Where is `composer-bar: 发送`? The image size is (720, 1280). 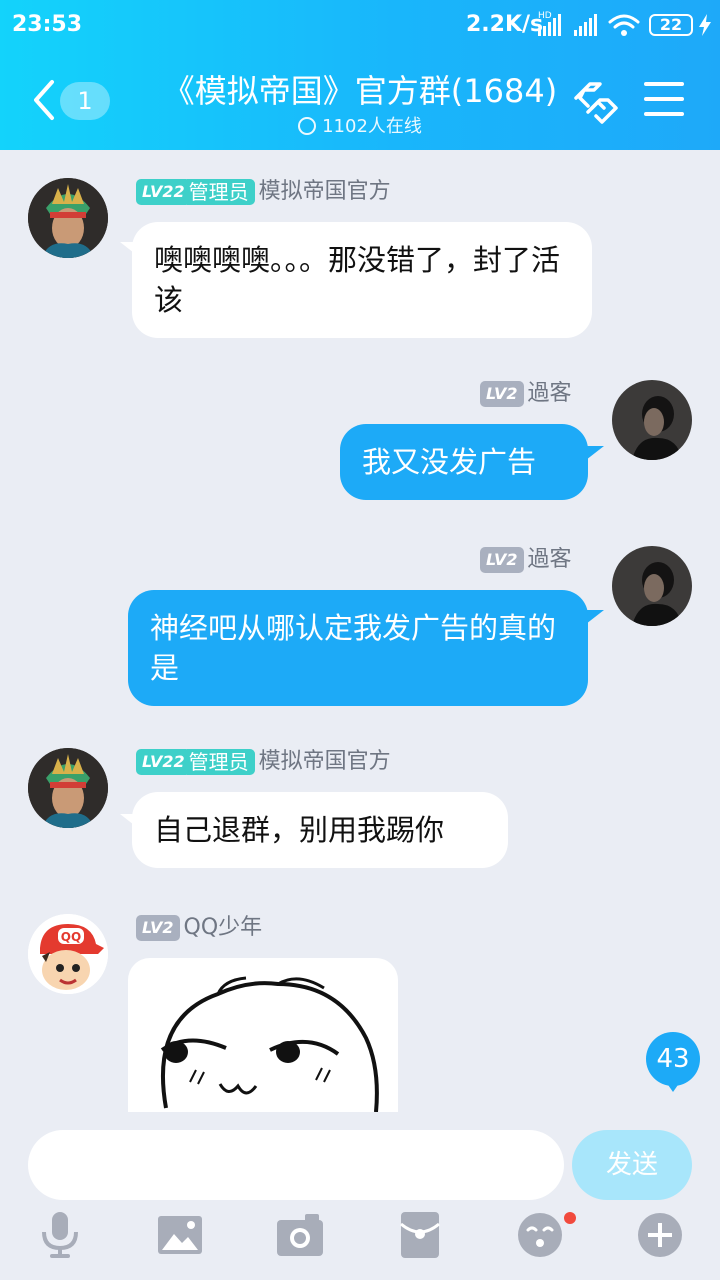
composer-bar: 发送 is located at coordinates (360, 1196).